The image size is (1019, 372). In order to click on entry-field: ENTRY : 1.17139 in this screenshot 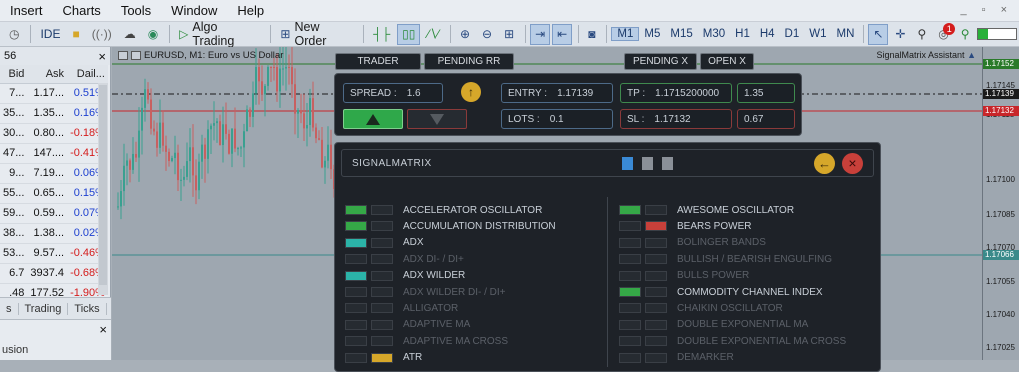, I will do `click(557, 93)`.